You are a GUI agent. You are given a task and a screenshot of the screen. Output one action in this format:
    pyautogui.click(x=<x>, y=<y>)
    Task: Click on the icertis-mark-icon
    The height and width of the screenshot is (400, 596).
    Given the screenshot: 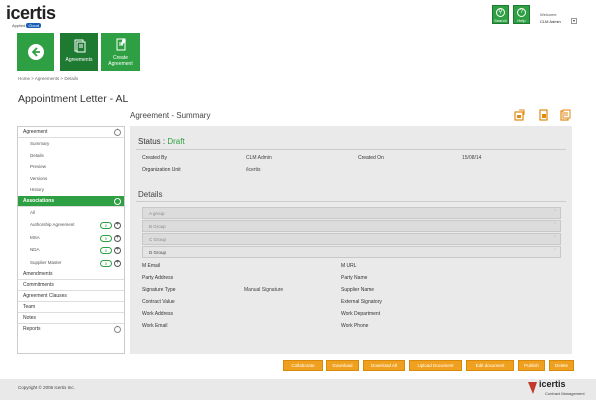 What is the action you would take?
    pyautogui.click(x=532, y=388)
    